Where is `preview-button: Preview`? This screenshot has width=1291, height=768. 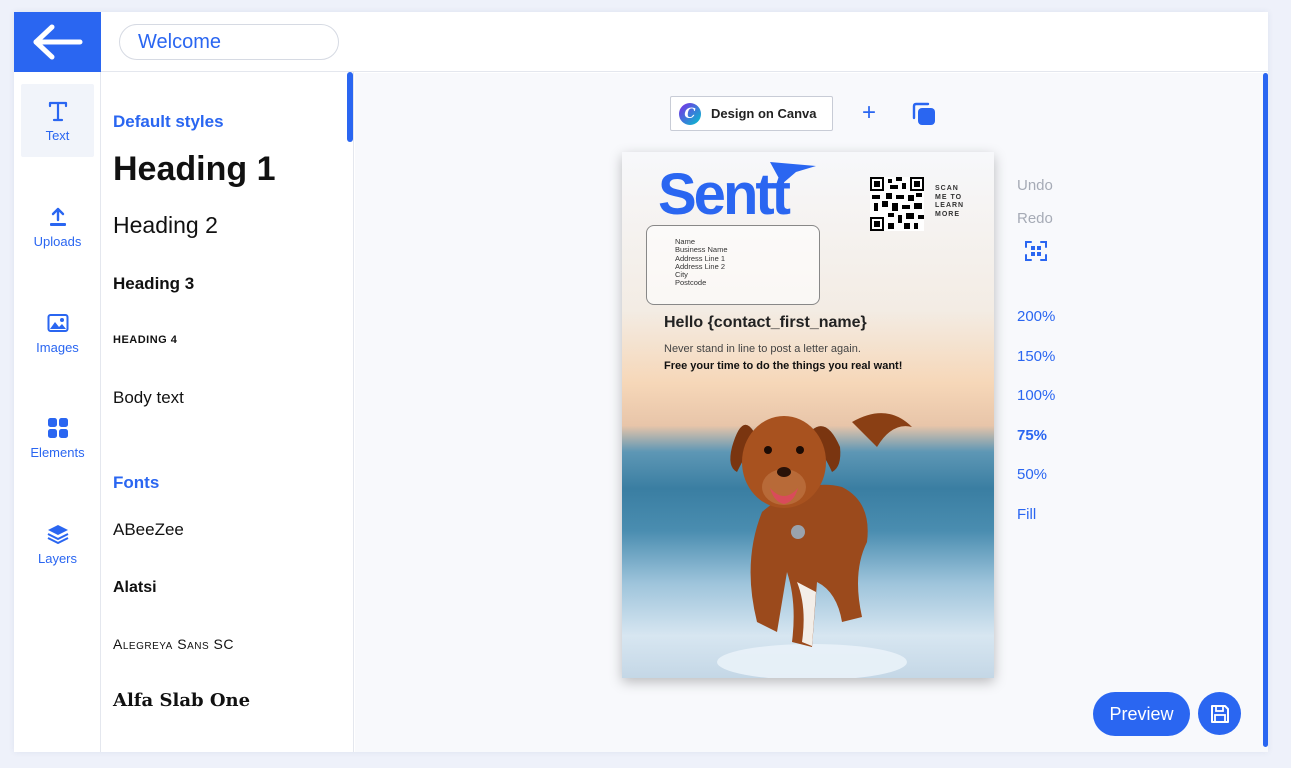 preview-button: Preview is located at coordinates (1141, 714).